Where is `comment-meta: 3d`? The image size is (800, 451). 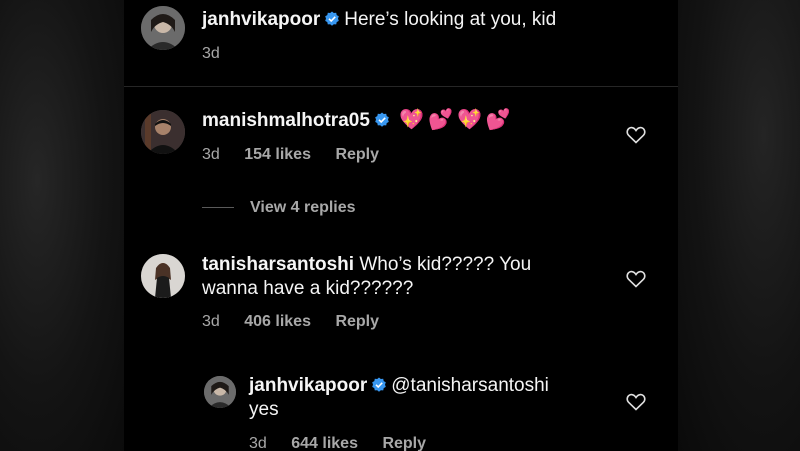 comment-meta: 3d is located at coordinates (221, 54).